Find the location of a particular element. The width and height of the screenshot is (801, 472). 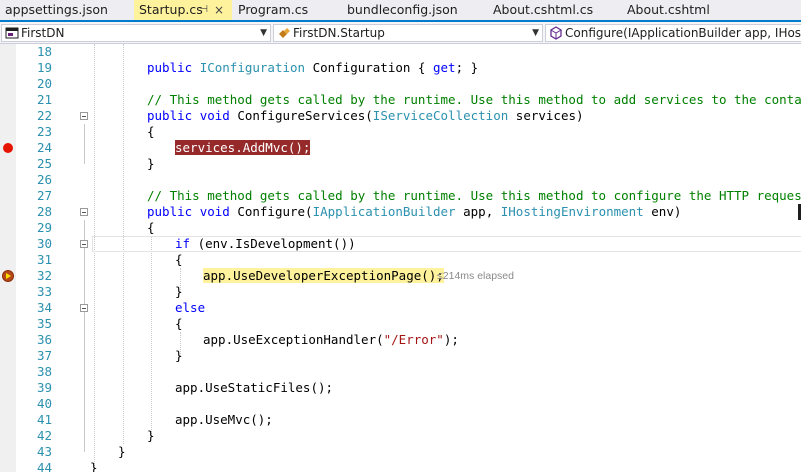

code-line: 25 } is located at coordinates (400, 164).